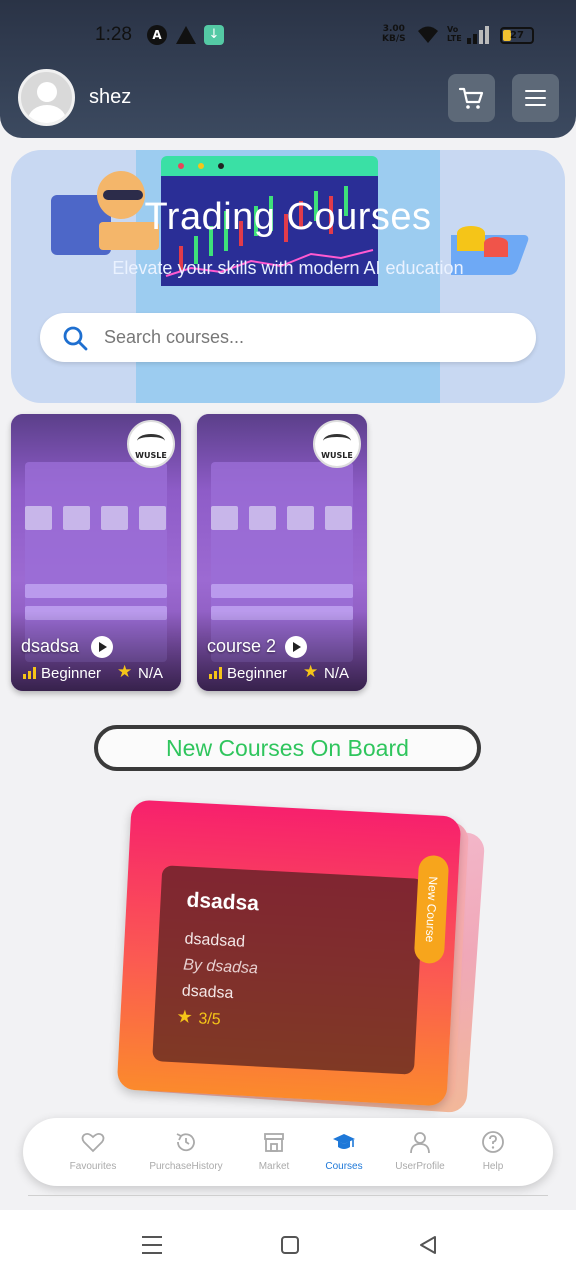 The height and width of the screenshot is (1280, 576). What do you see at coordinates (420, 1143) in the screenshot?
I see `user-icon` at bounding box center [420, 1143].